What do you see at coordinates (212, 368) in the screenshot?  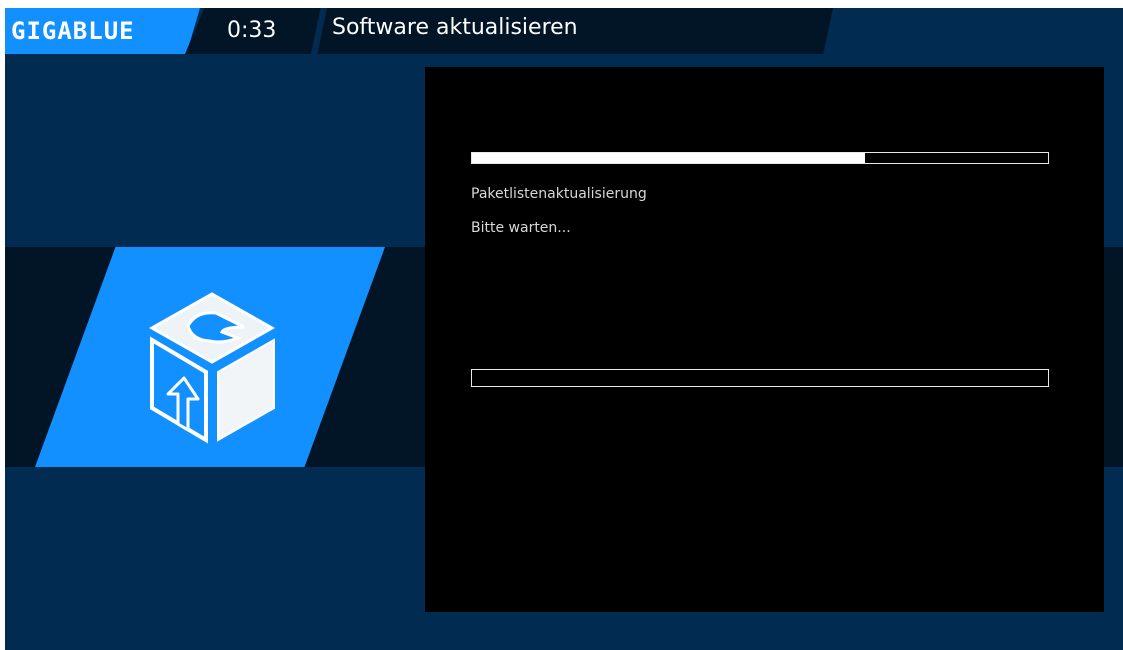 I see `software-update-package-icon` at bounding box center [212, 368].